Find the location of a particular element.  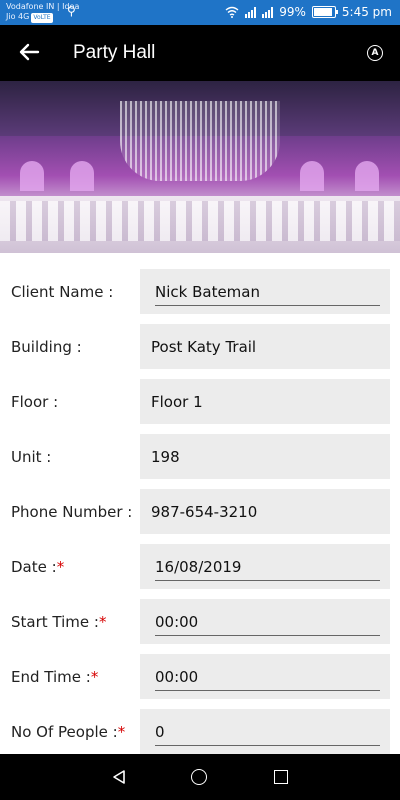

building-value: Post Katy Trail is located at coordinates (204, 347).